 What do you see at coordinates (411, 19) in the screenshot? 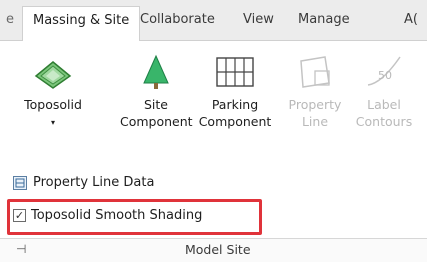
I see `tab-partial-right: A(` at bounding box center [411, 19].